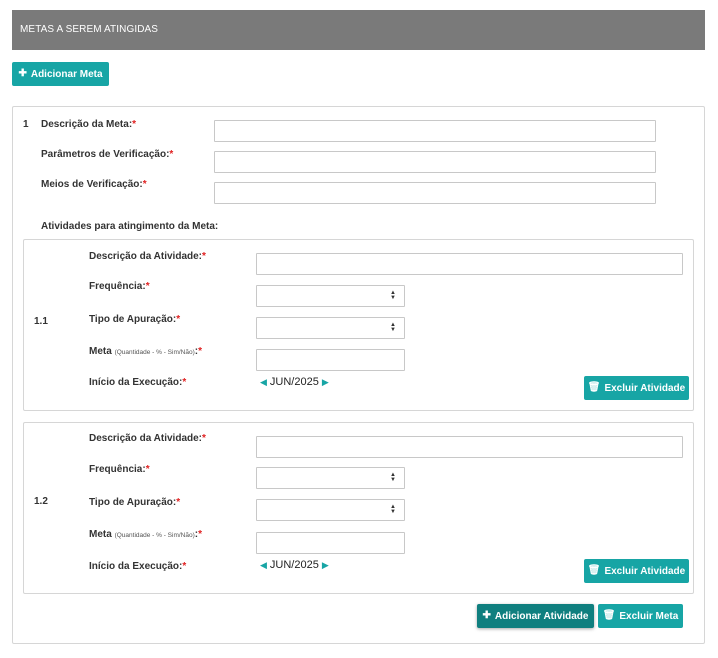 The width and height of the screenshot is (718, 658). What do you see at coordinates (94, 184) in the screenshot?
I see `verification-means-label: Meios de Verificação:*` at bounding box center [94, 184].